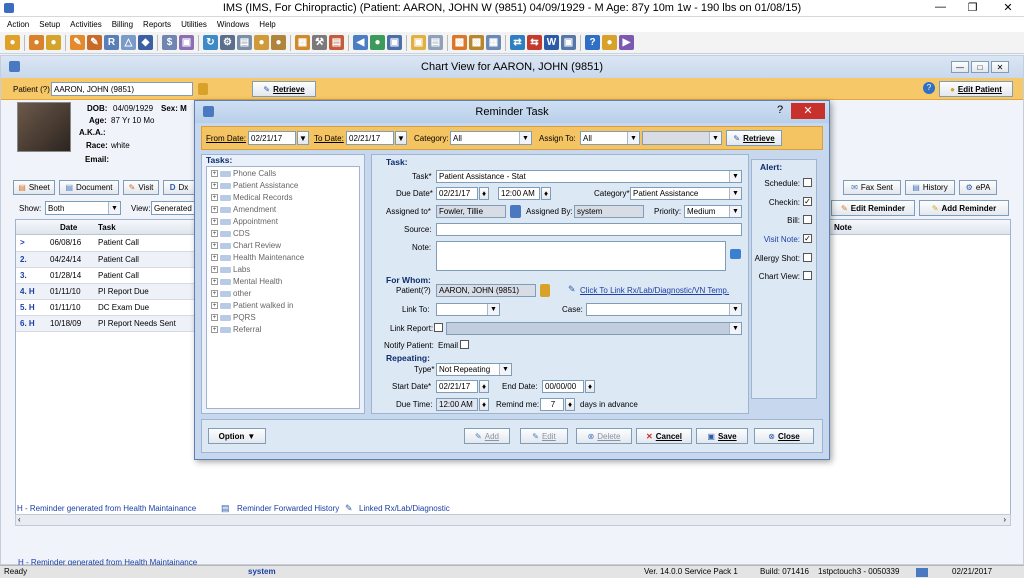 The image size is (1024, 578). Describe the element at coordinates (976, 89) in the screenshot. I see `edit-patient-button: ● Edit Patient` at that location.